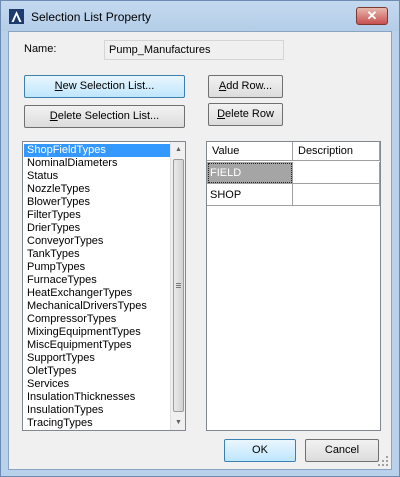 The height and width of the screenshot is (477, 400). Describe the element at coordinates (97, 189) in the screenshot. I see `list-item: NozzleTypes` at that location.